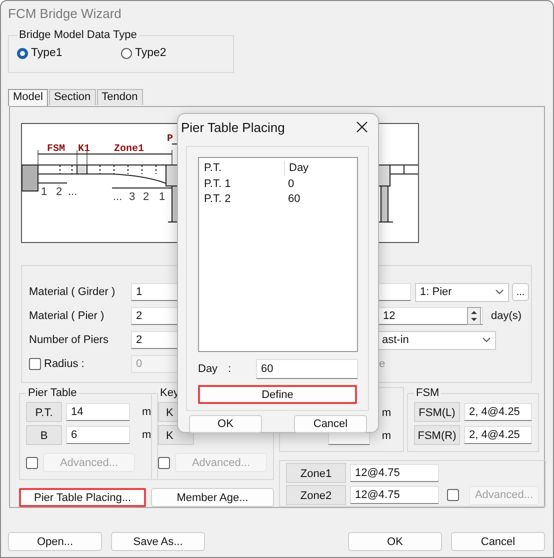  What do you see at coordinates (437, 435) in the screenshot?
I see `row-label: FSM(R)` at bounding box center [437, 435].